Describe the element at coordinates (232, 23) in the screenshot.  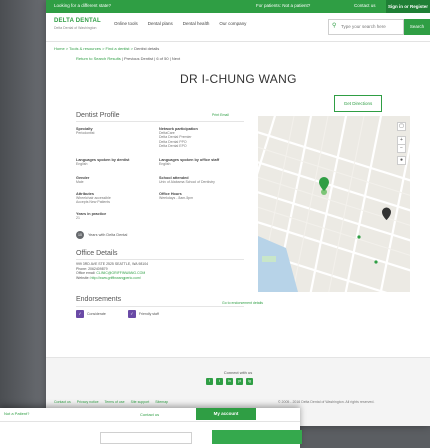
I see `nav-our-company: Our company` at that location.